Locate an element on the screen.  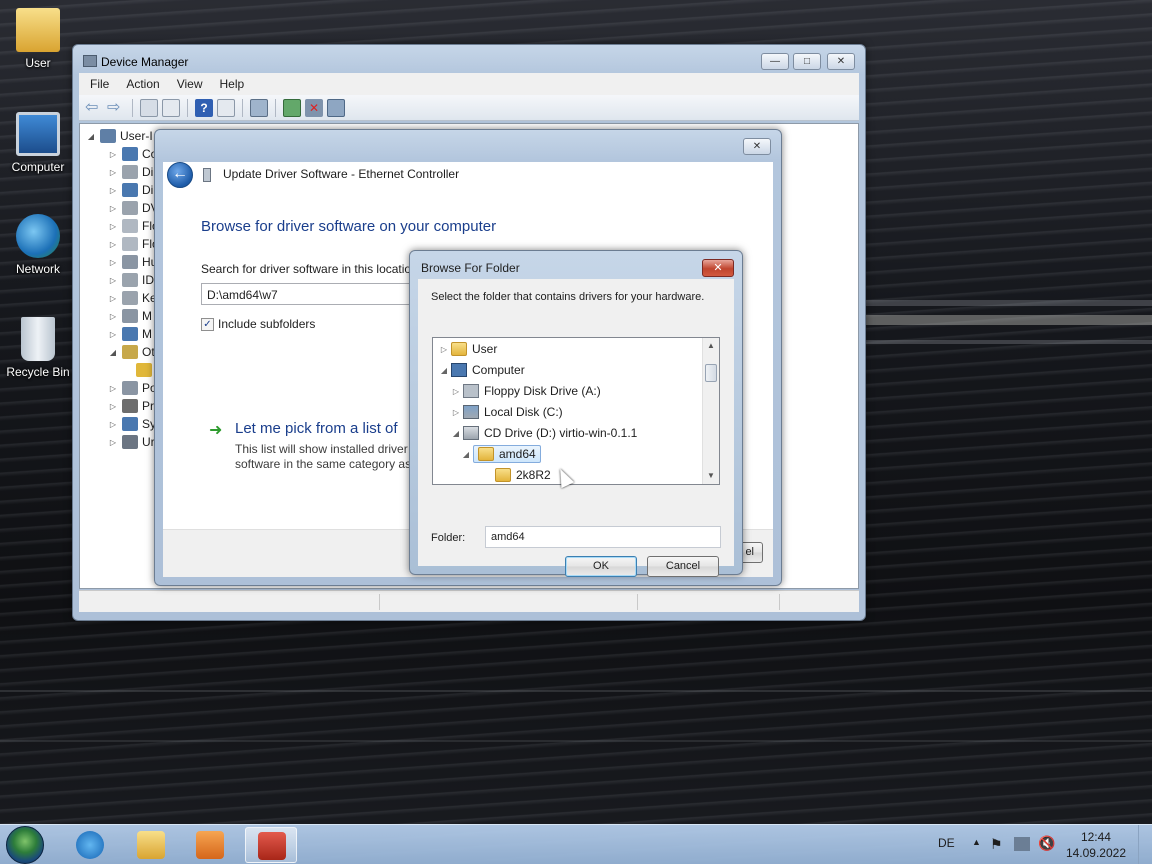
update-driver-icon is located at coordinates (292, 107).